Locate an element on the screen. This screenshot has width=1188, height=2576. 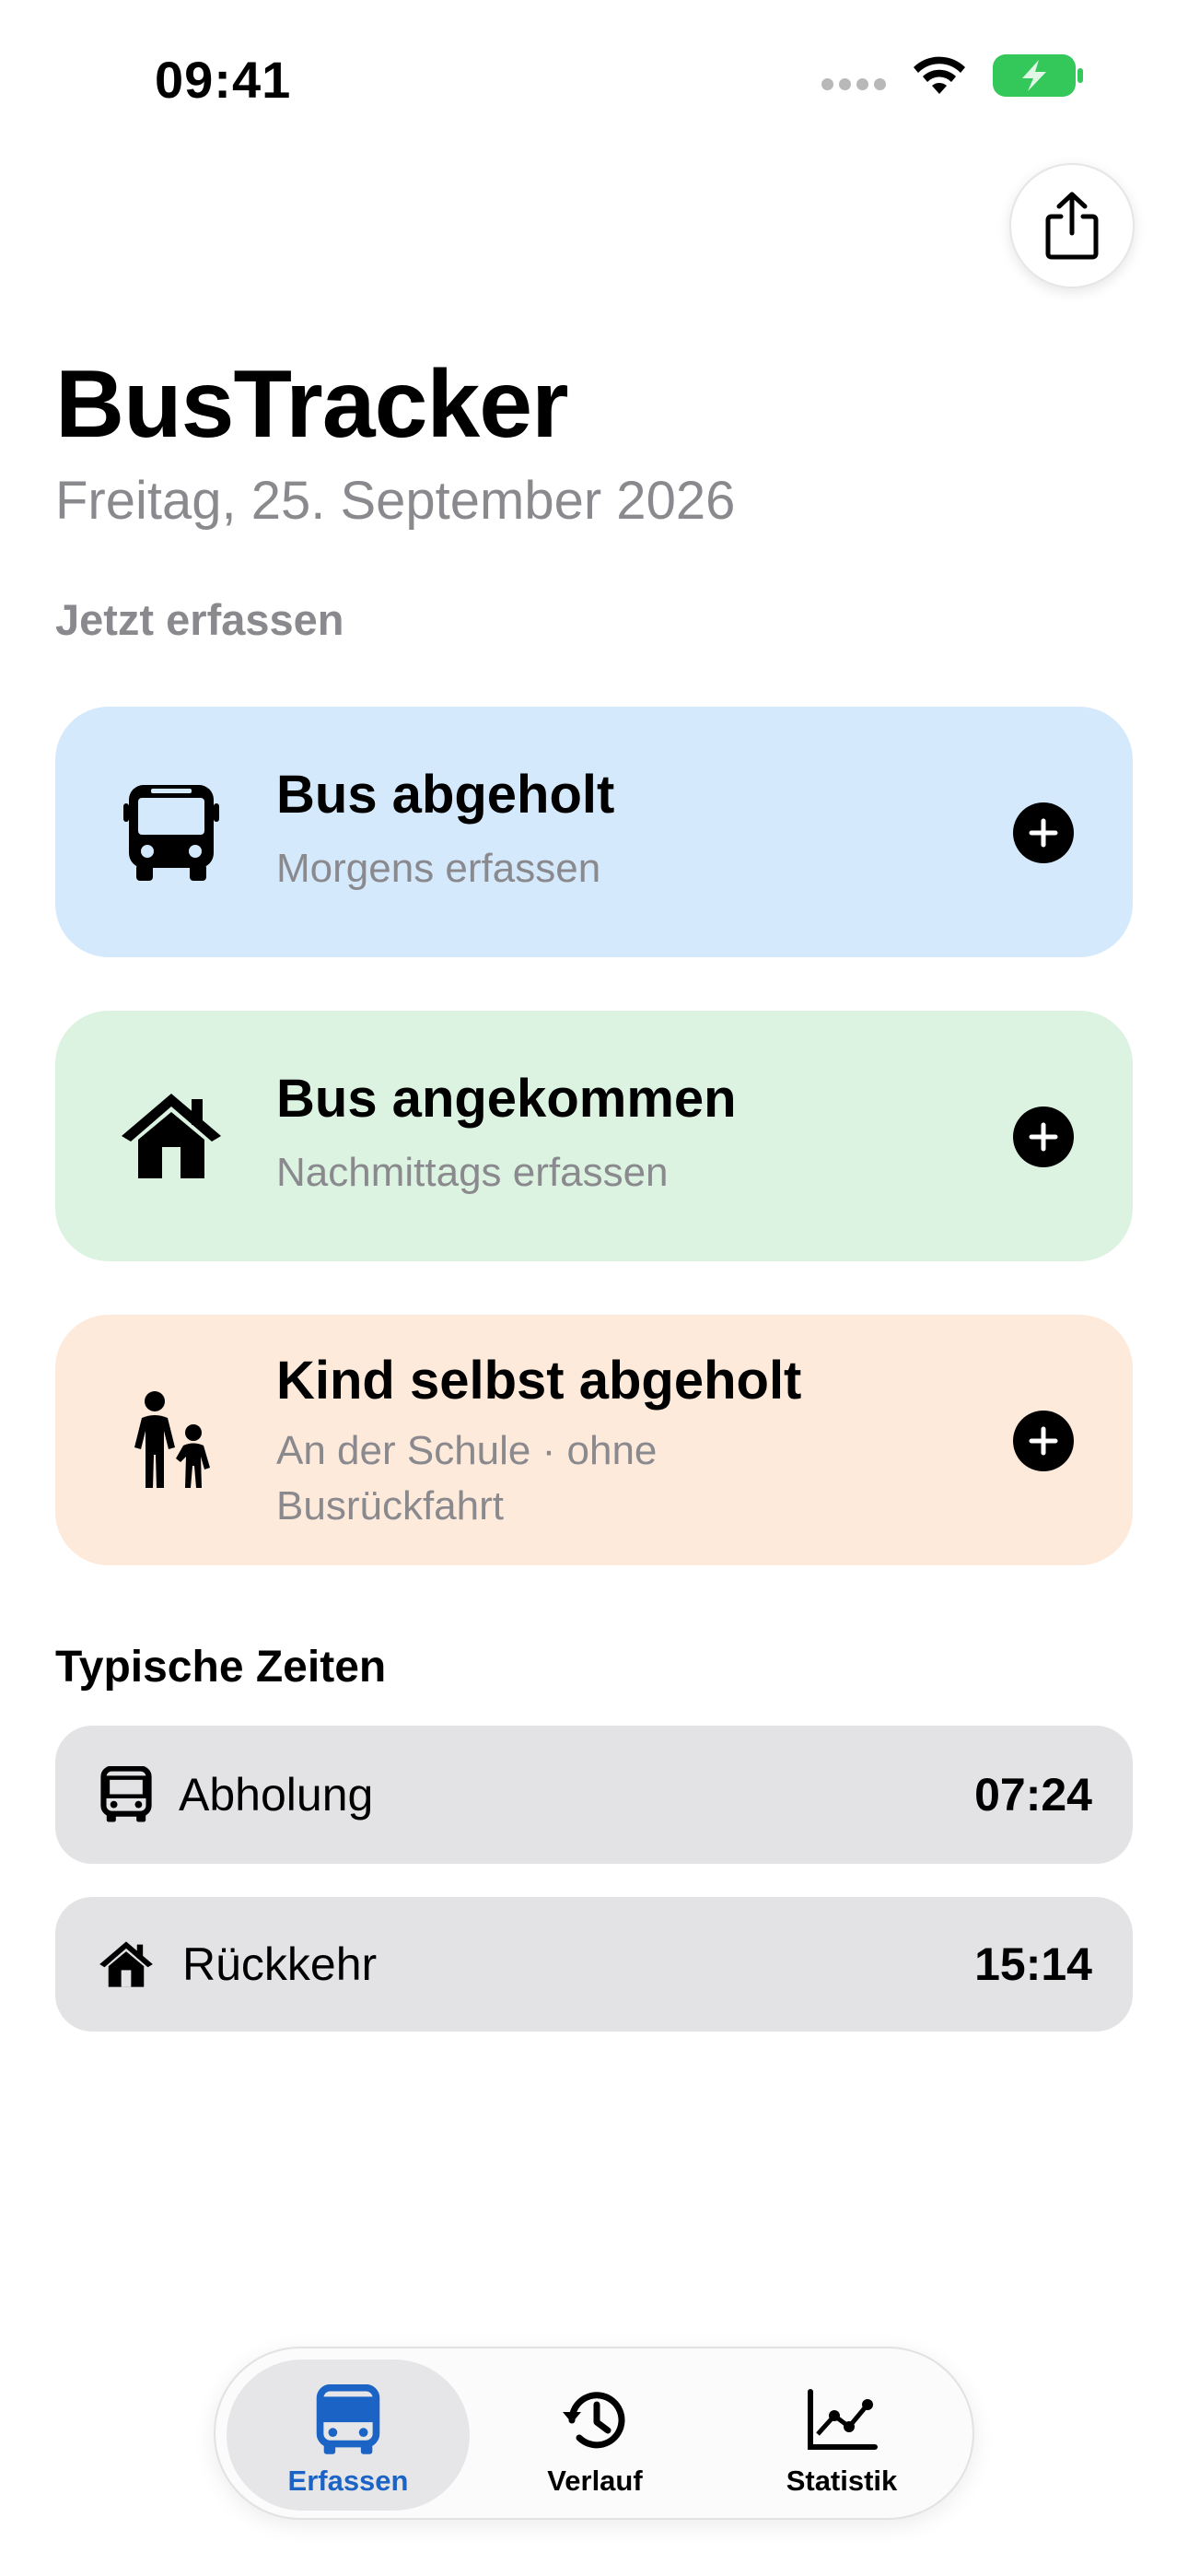
row-value: 07:24 is located at coordinates (1033, 1795).